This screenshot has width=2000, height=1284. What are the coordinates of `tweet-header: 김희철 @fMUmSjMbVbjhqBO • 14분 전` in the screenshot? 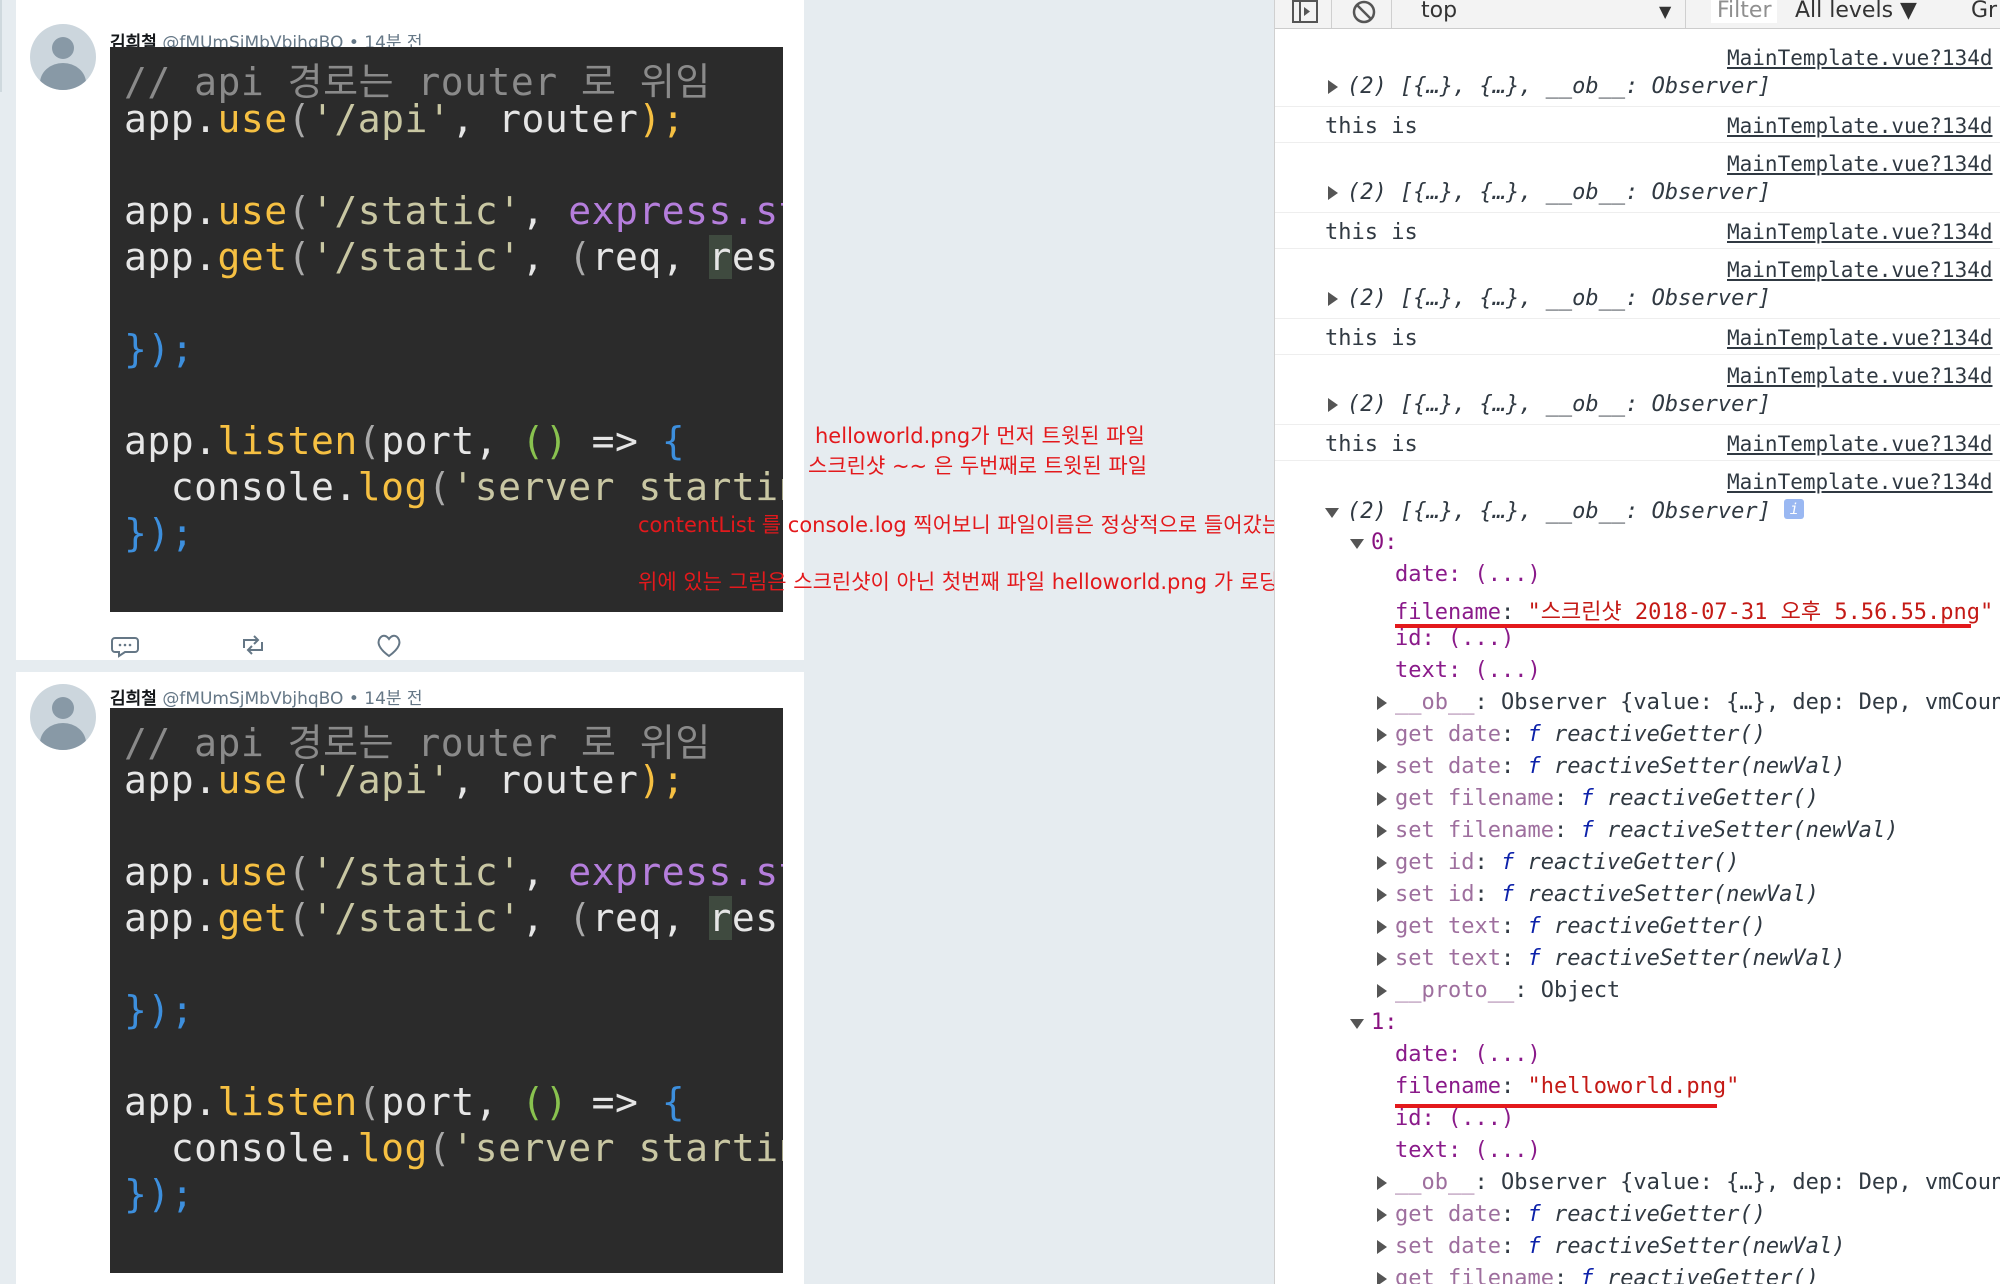 It's located at (266, 696).